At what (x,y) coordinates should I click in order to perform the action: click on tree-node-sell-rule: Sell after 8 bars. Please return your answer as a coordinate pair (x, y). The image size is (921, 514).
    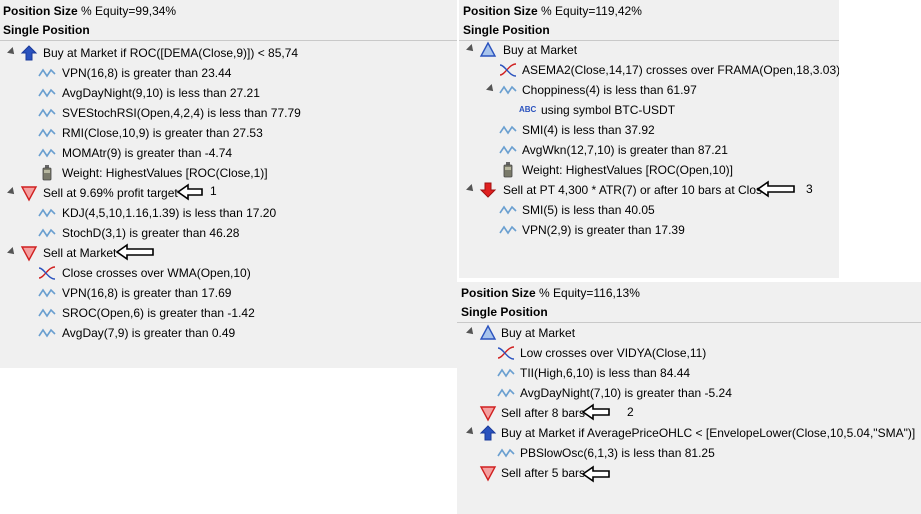
    Looking at the image, I should click on (694, 413).